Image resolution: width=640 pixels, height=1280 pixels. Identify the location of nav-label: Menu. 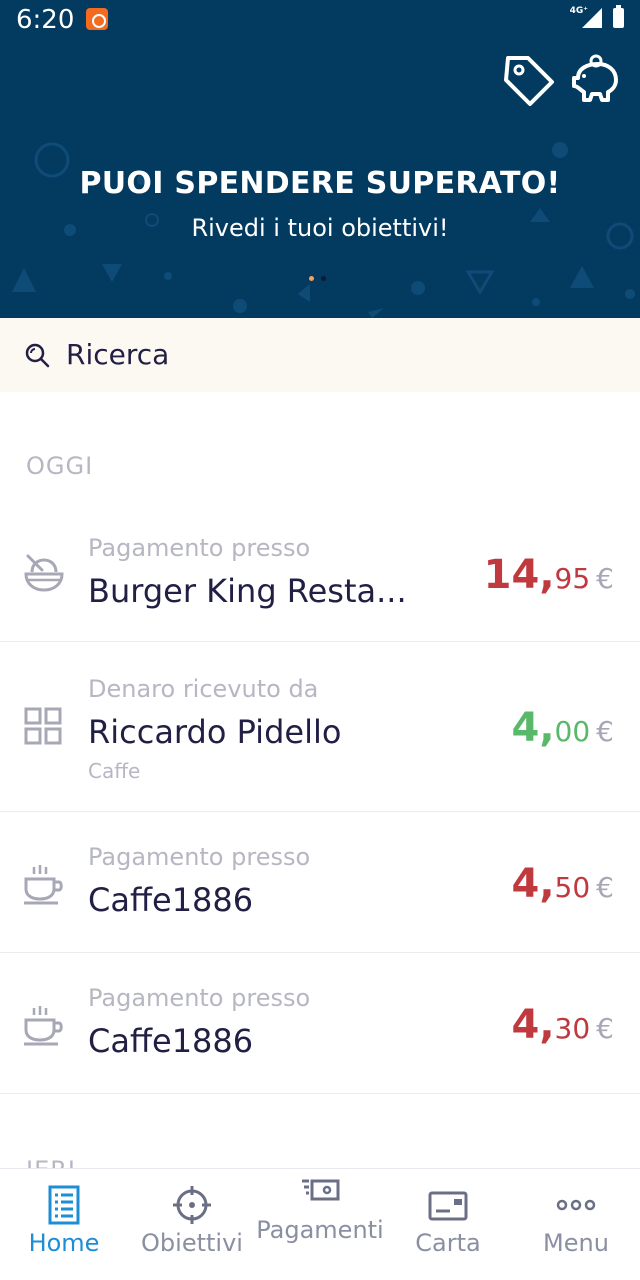
(576, 1243).